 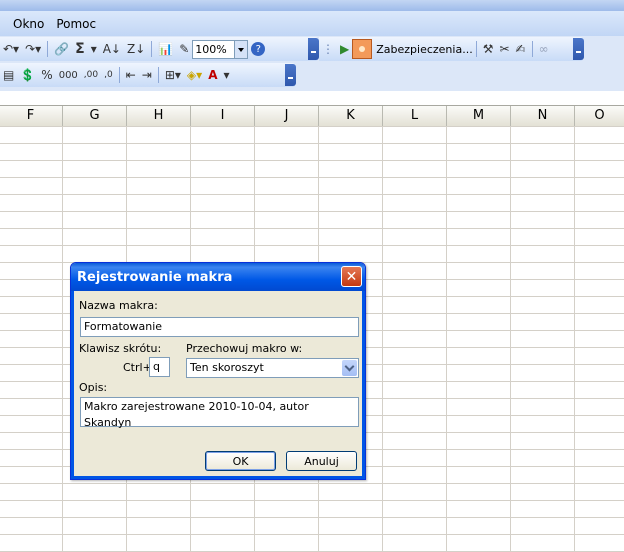 I want to click on macro-name-input: Formatowanie, so click(x=219, y=327).